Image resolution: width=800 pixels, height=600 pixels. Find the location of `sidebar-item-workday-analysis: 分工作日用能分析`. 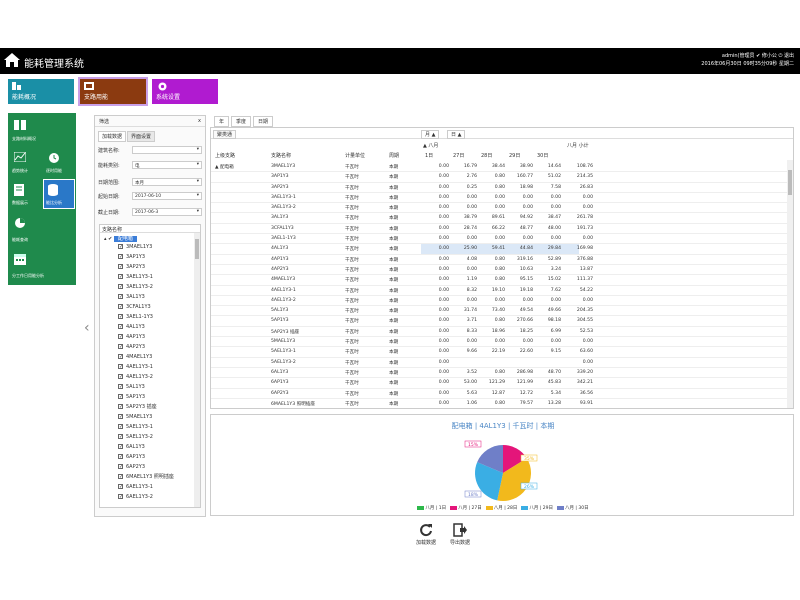

sidebar-item-workday-analysis: 分工作日用能分析 is located at coordinates (42, 265).